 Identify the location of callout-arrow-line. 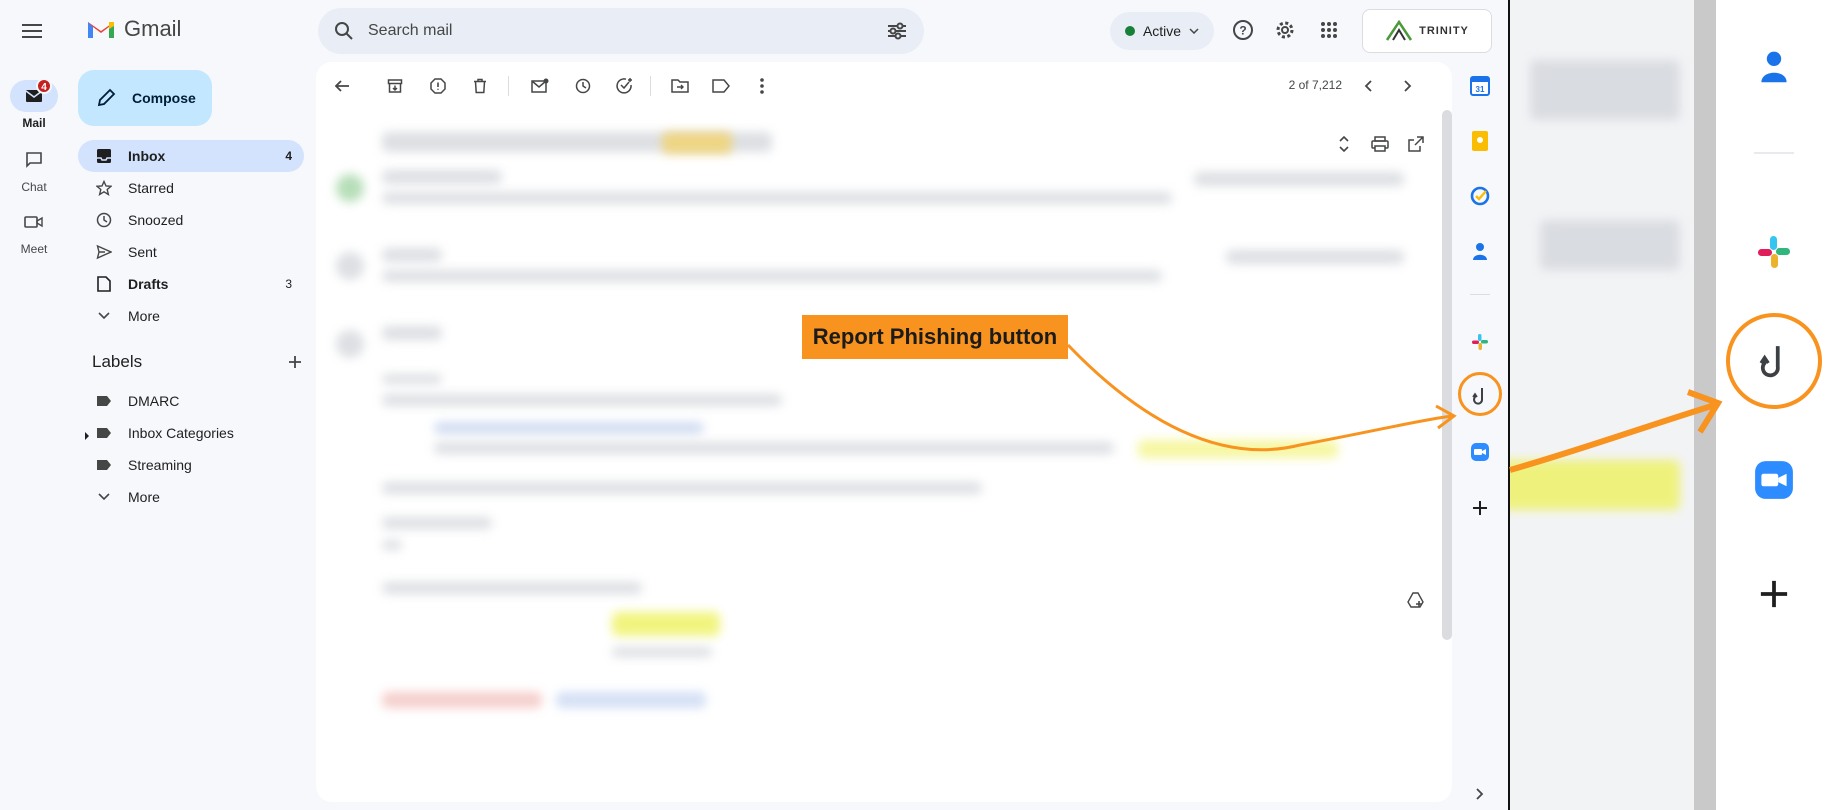
(1259, 397).